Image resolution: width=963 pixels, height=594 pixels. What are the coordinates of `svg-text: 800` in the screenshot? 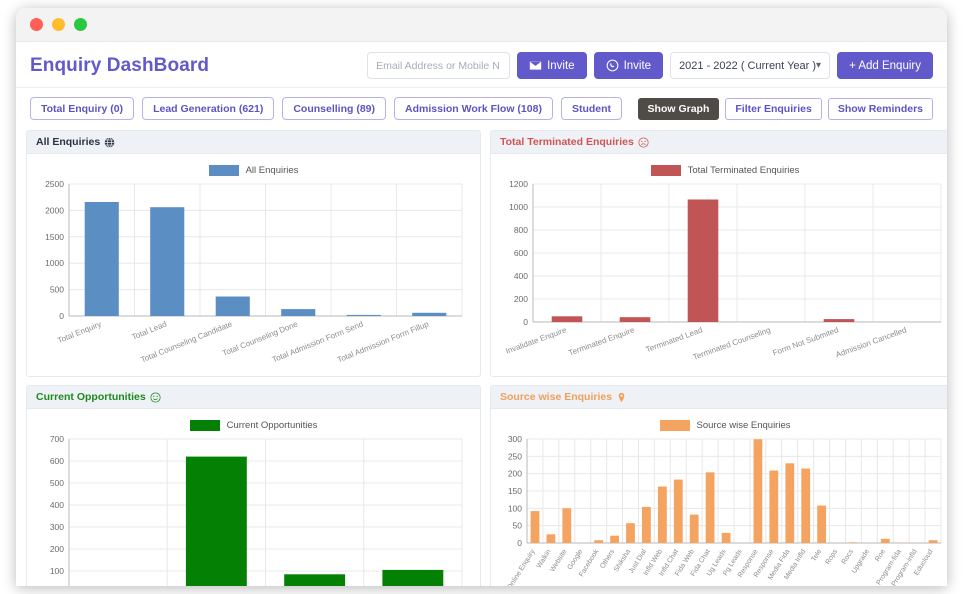 It's located at (521, 230).